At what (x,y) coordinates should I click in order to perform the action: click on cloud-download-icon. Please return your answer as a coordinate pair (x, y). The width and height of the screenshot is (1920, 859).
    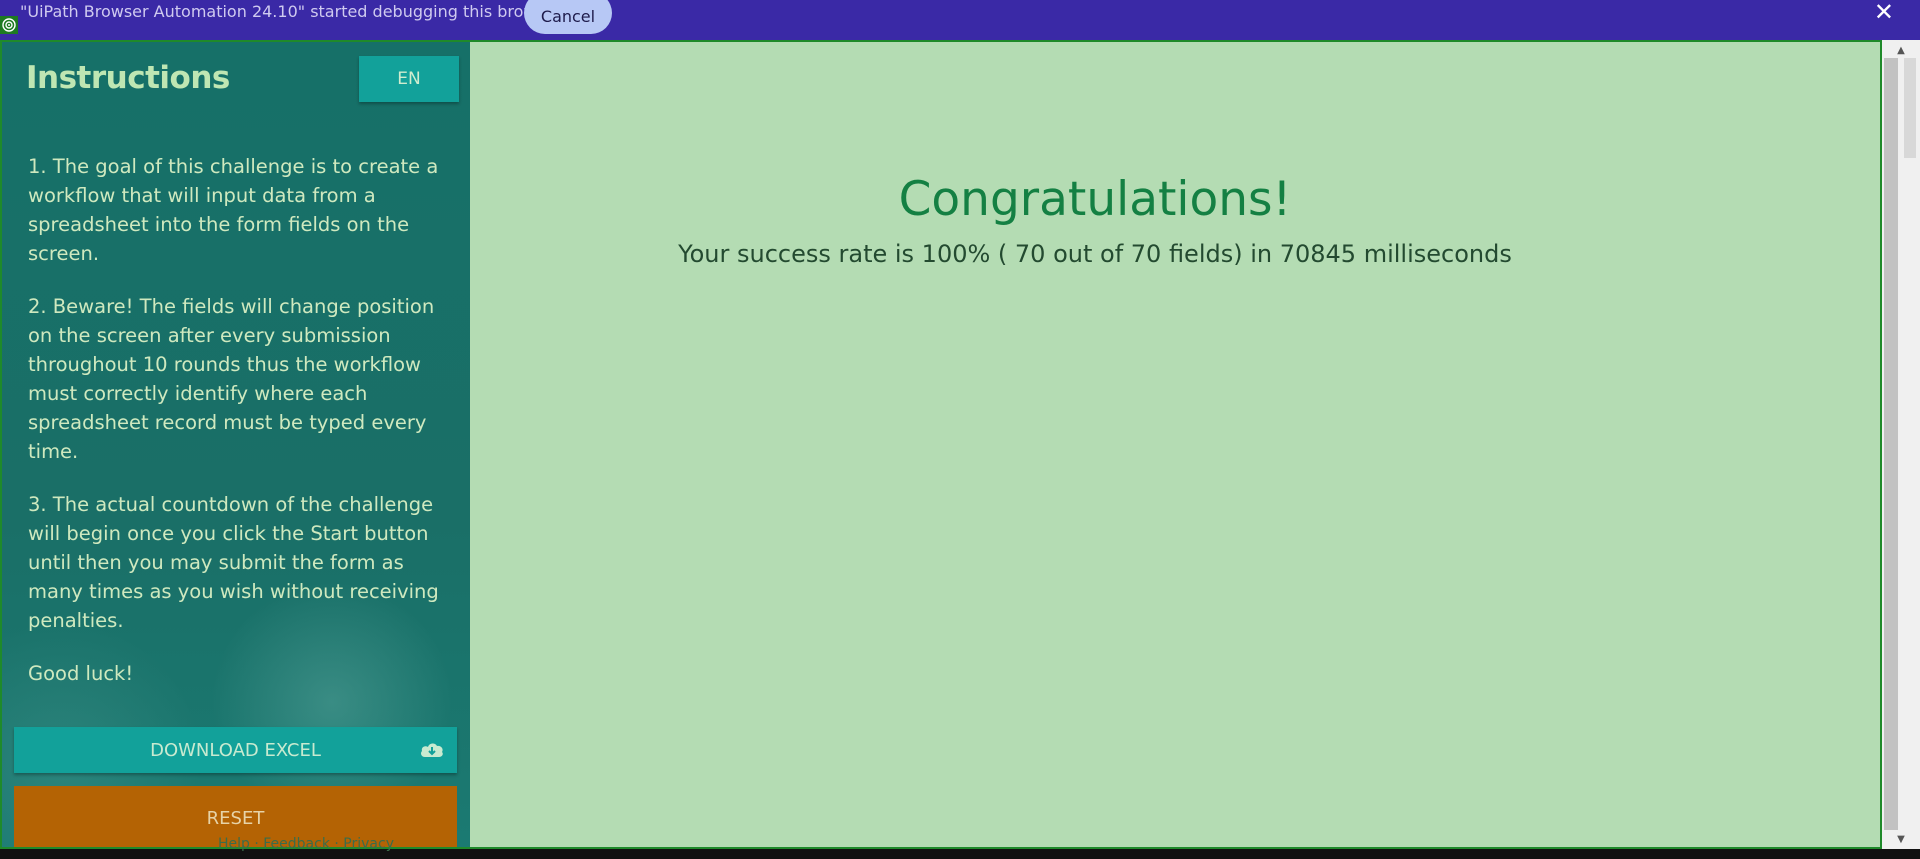
    Looking at the image, I should click on (432, 750).